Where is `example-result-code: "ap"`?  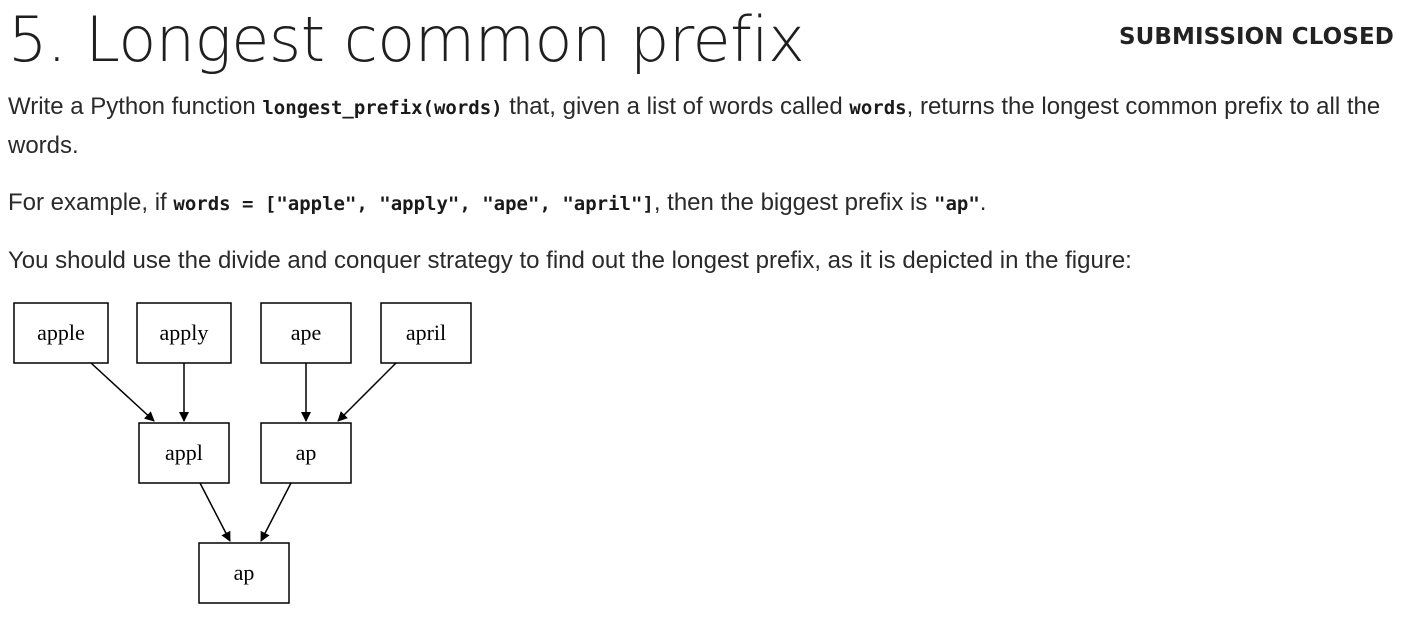
example-result-code: "ap" is located at coordinates (957, 204).